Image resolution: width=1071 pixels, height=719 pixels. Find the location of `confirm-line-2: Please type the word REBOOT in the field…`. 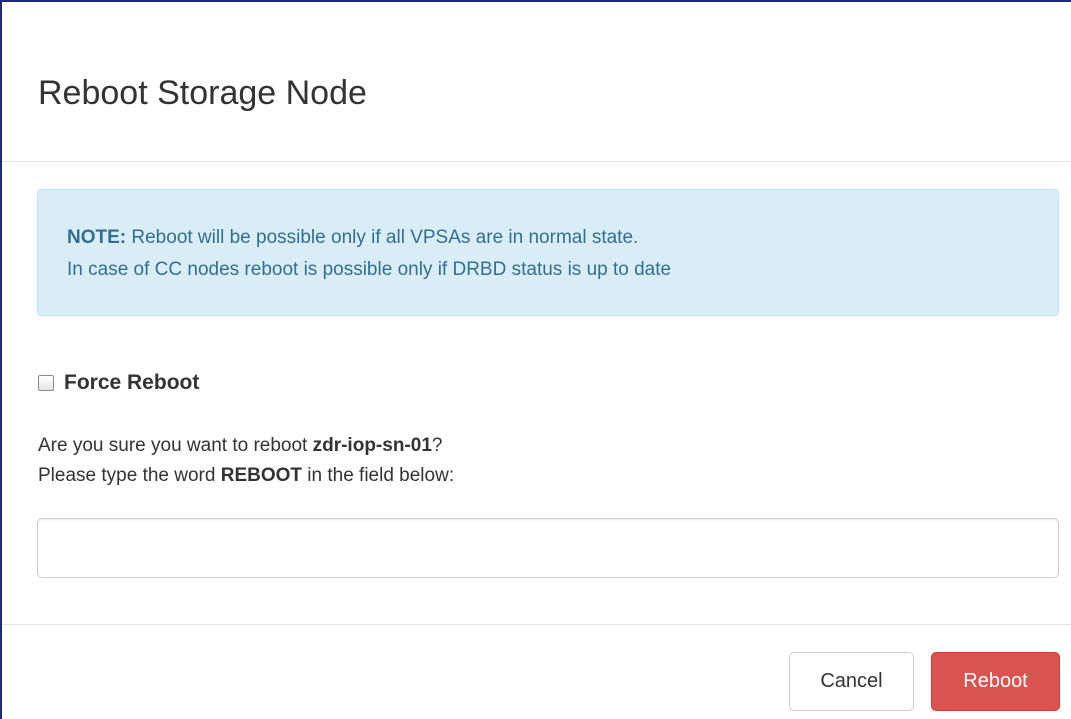

confirm-line-2: Please type the word REBOOT in the field… is located at coordinates (246, 476).